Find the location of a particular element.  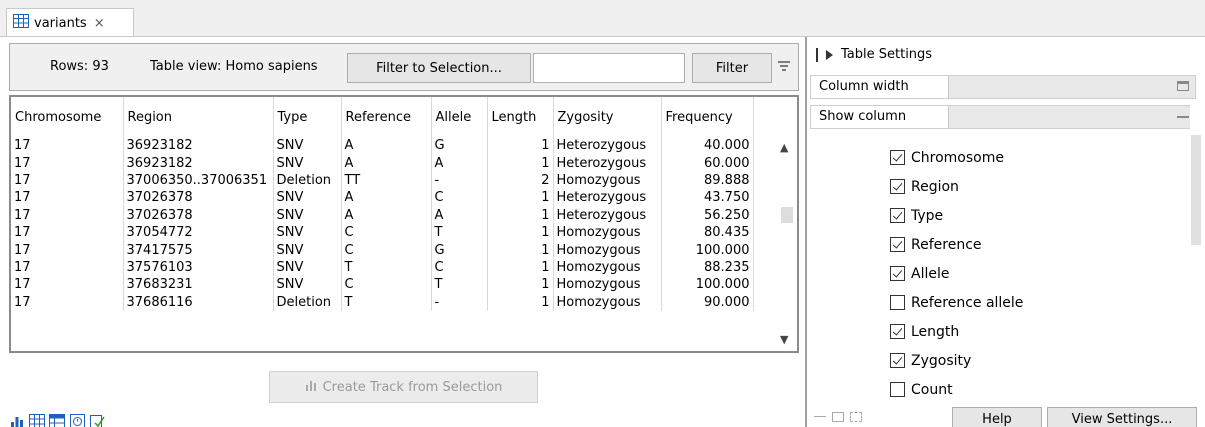

show-column-checkbox: Reference allele is located at coordinates (956, 302).